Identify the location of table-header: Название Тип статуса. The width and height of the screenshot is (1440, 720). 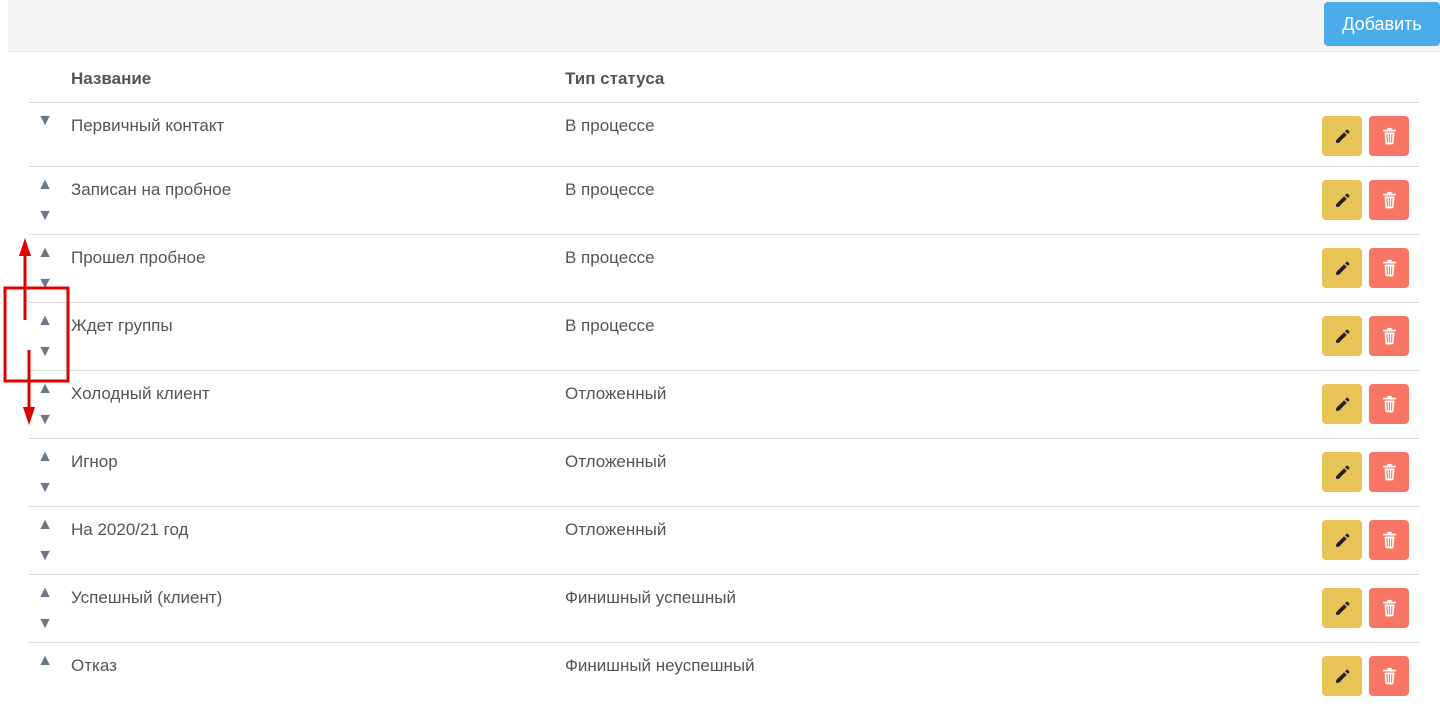
(724, 77).